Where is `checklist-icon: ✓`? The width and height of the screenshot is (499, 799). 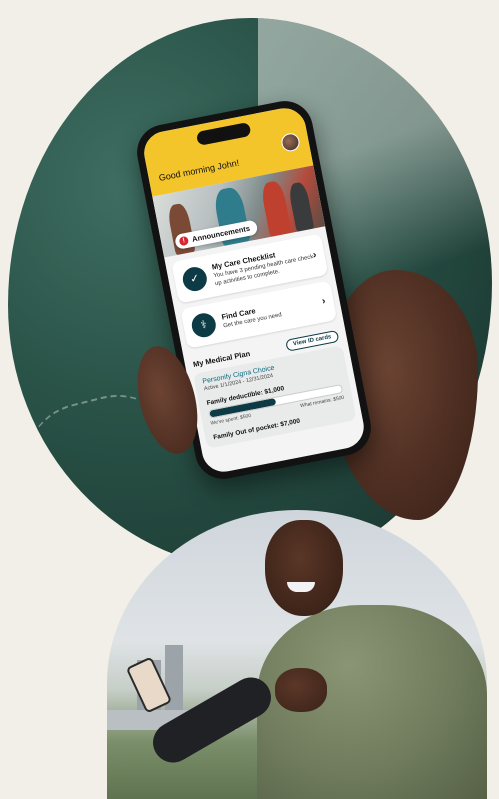
checklist-icon: ✓ is located at coordinates (194, 279).